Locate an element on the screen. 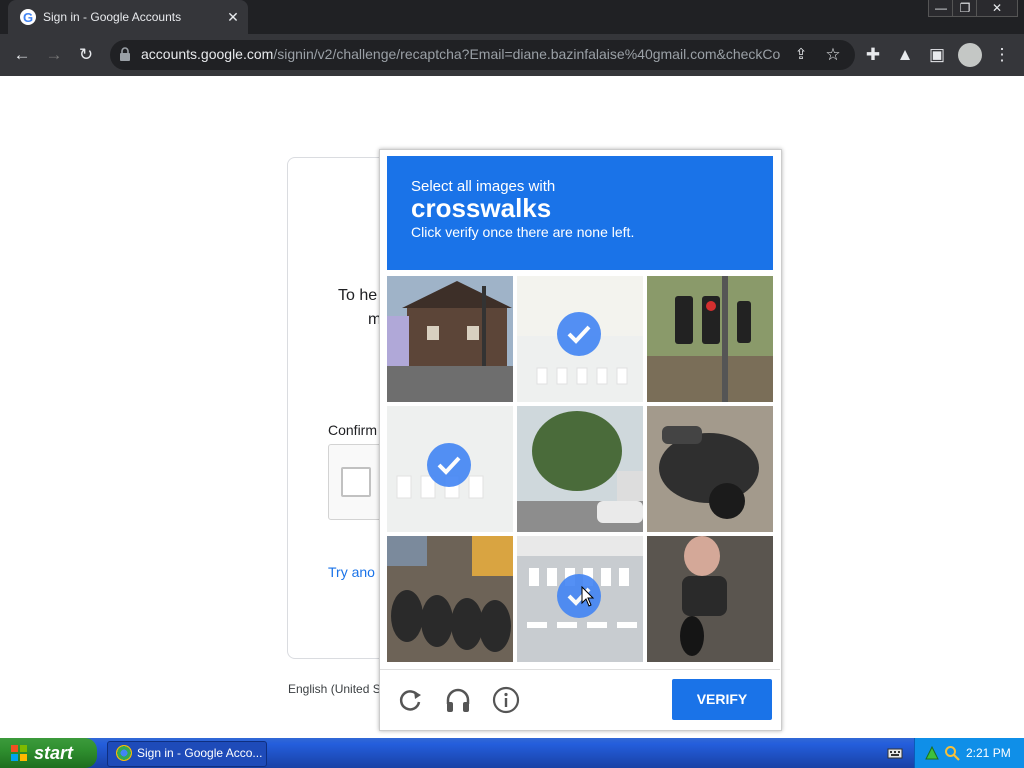  traffic-lights-image is located at coordinates (710, 339).